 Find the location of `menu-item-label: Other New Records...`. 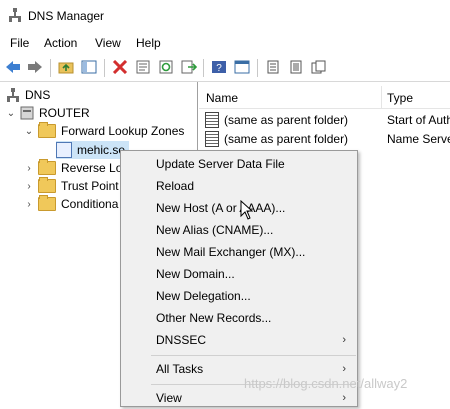

menu-item-label: Other New Records... is located at coordinates (214, 318).